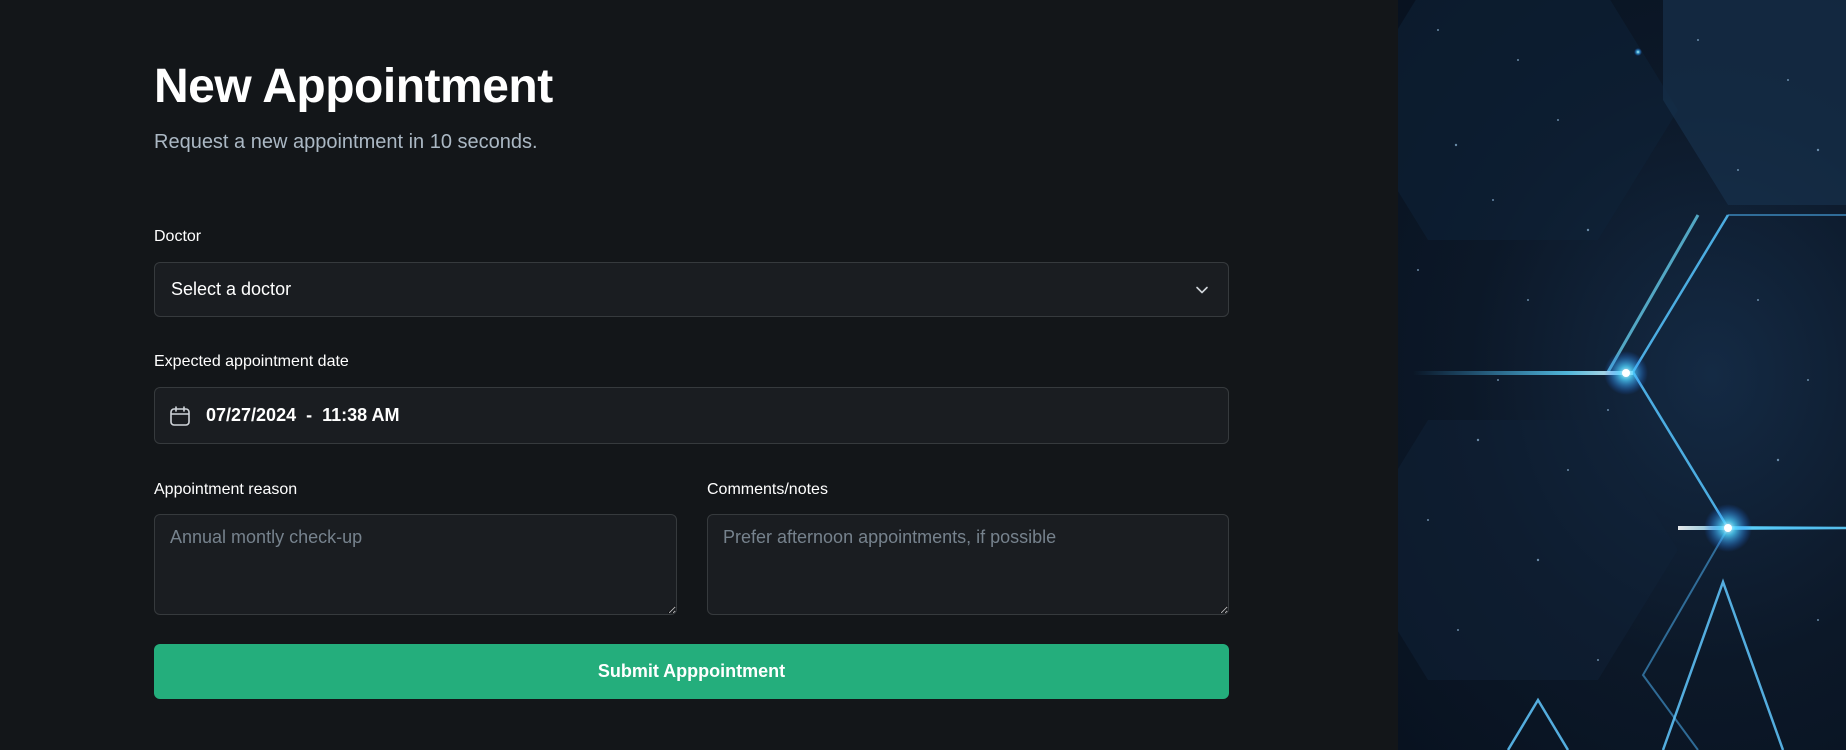  What do you see at coordinates (353, 86) in the screenshot?
I see `page-title: New Appointment` at bounding box center [353, 86].